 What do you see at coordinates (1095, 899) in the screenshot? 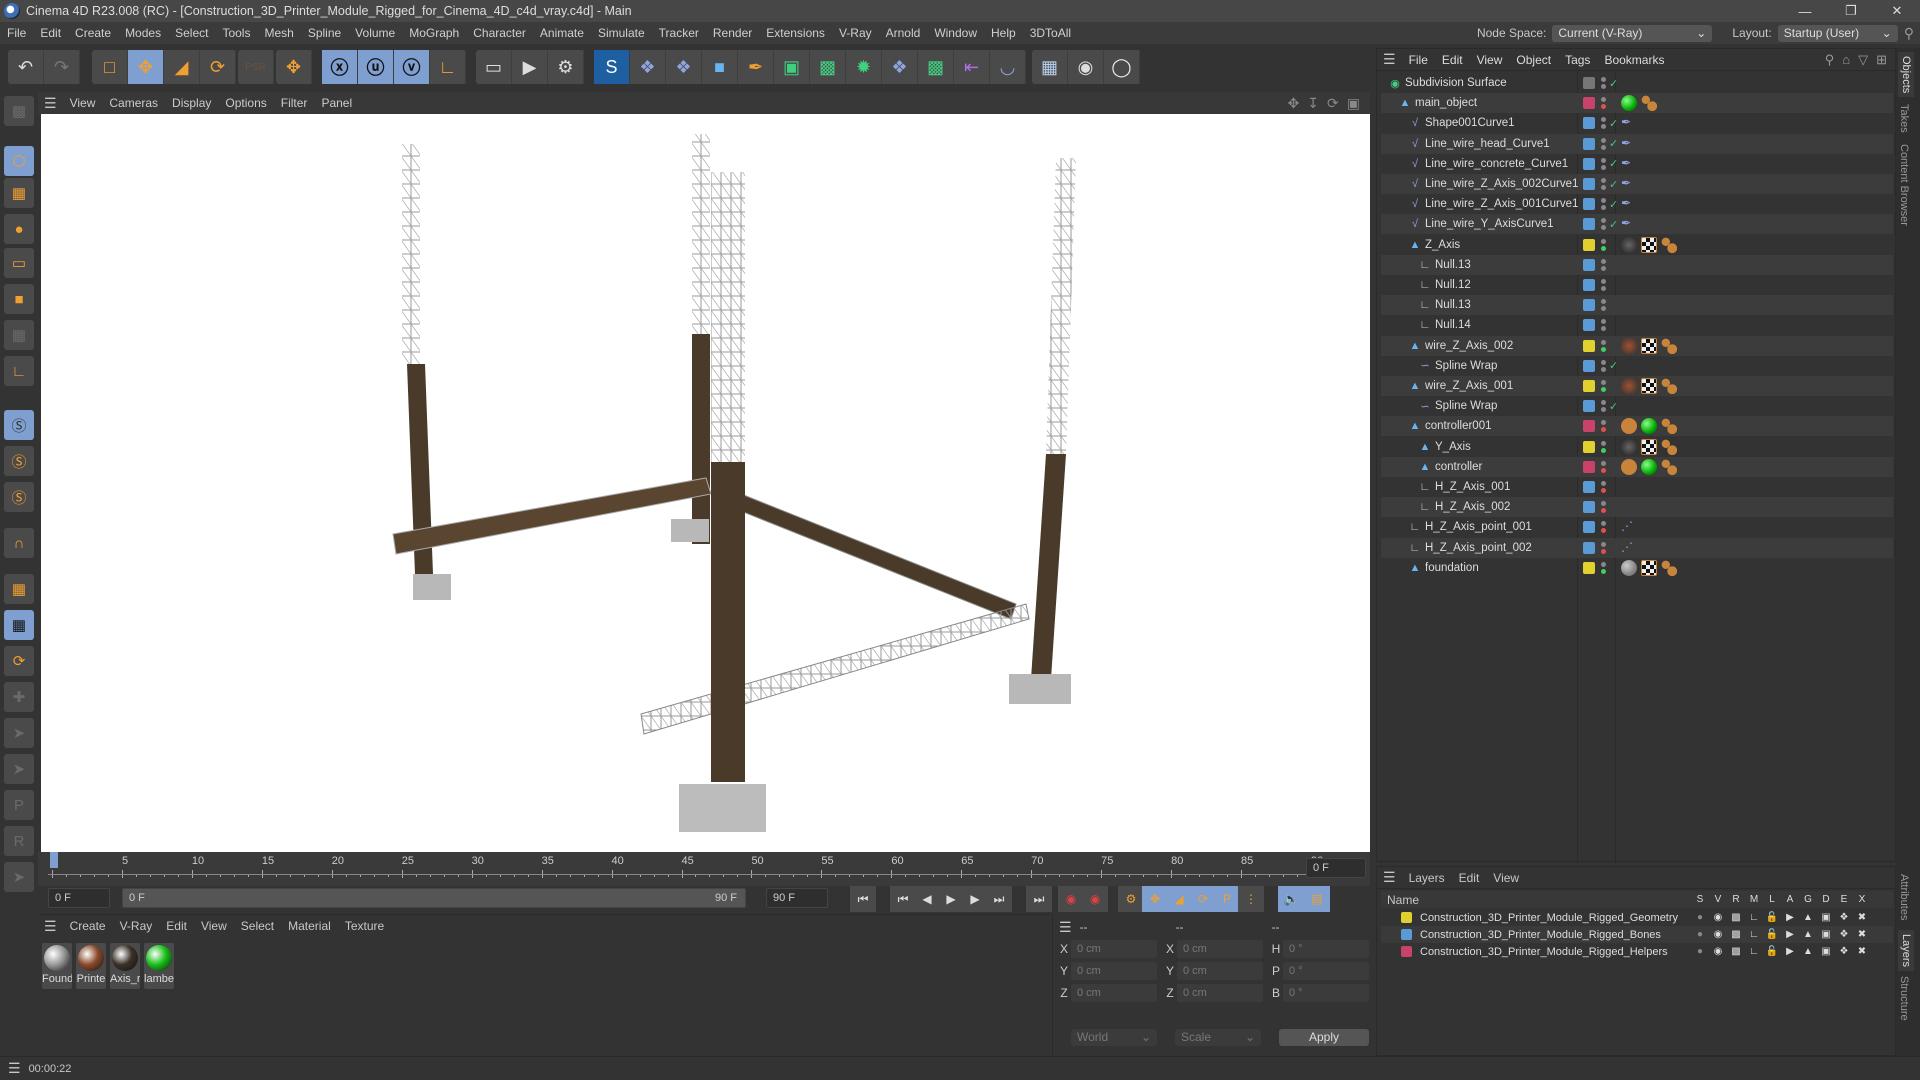
I see `autokey-icon: ◉` at bounding box center [1095, 899].